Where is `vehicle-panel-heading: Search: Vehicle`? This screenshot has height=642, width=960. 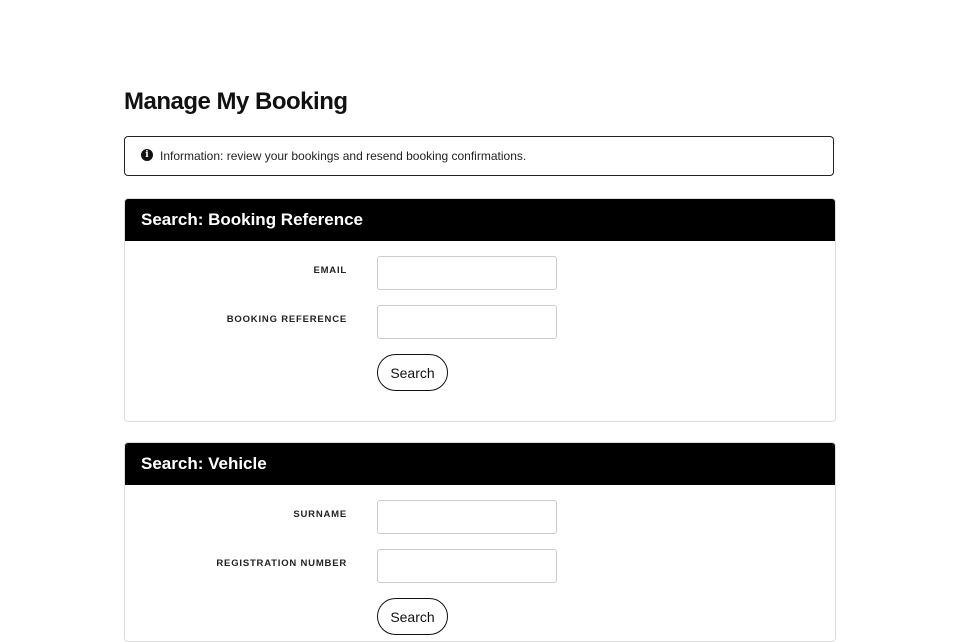 vehicle-panel-heading: Search: Vehicle is located at coordinates (480, 464).